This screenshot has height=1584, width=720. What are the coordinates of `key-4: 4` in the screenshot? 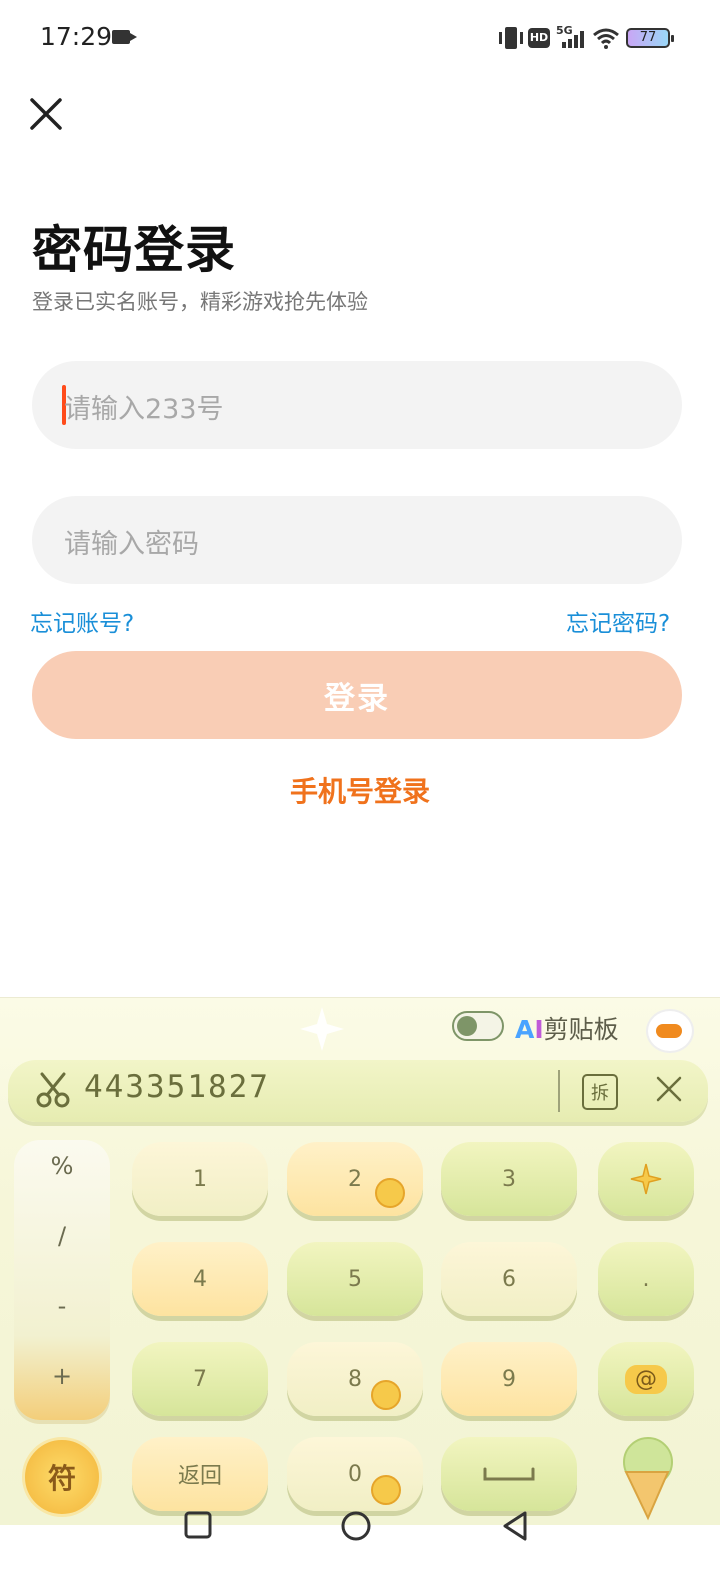 It's located at (200, 1279).